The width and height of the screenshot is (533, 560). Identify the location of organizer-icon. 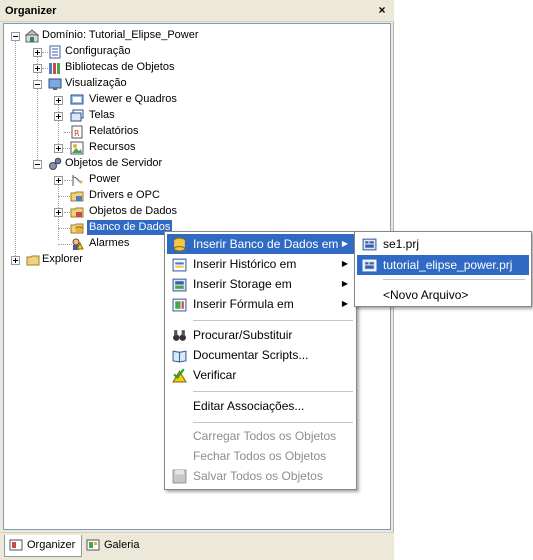
(16, 545).